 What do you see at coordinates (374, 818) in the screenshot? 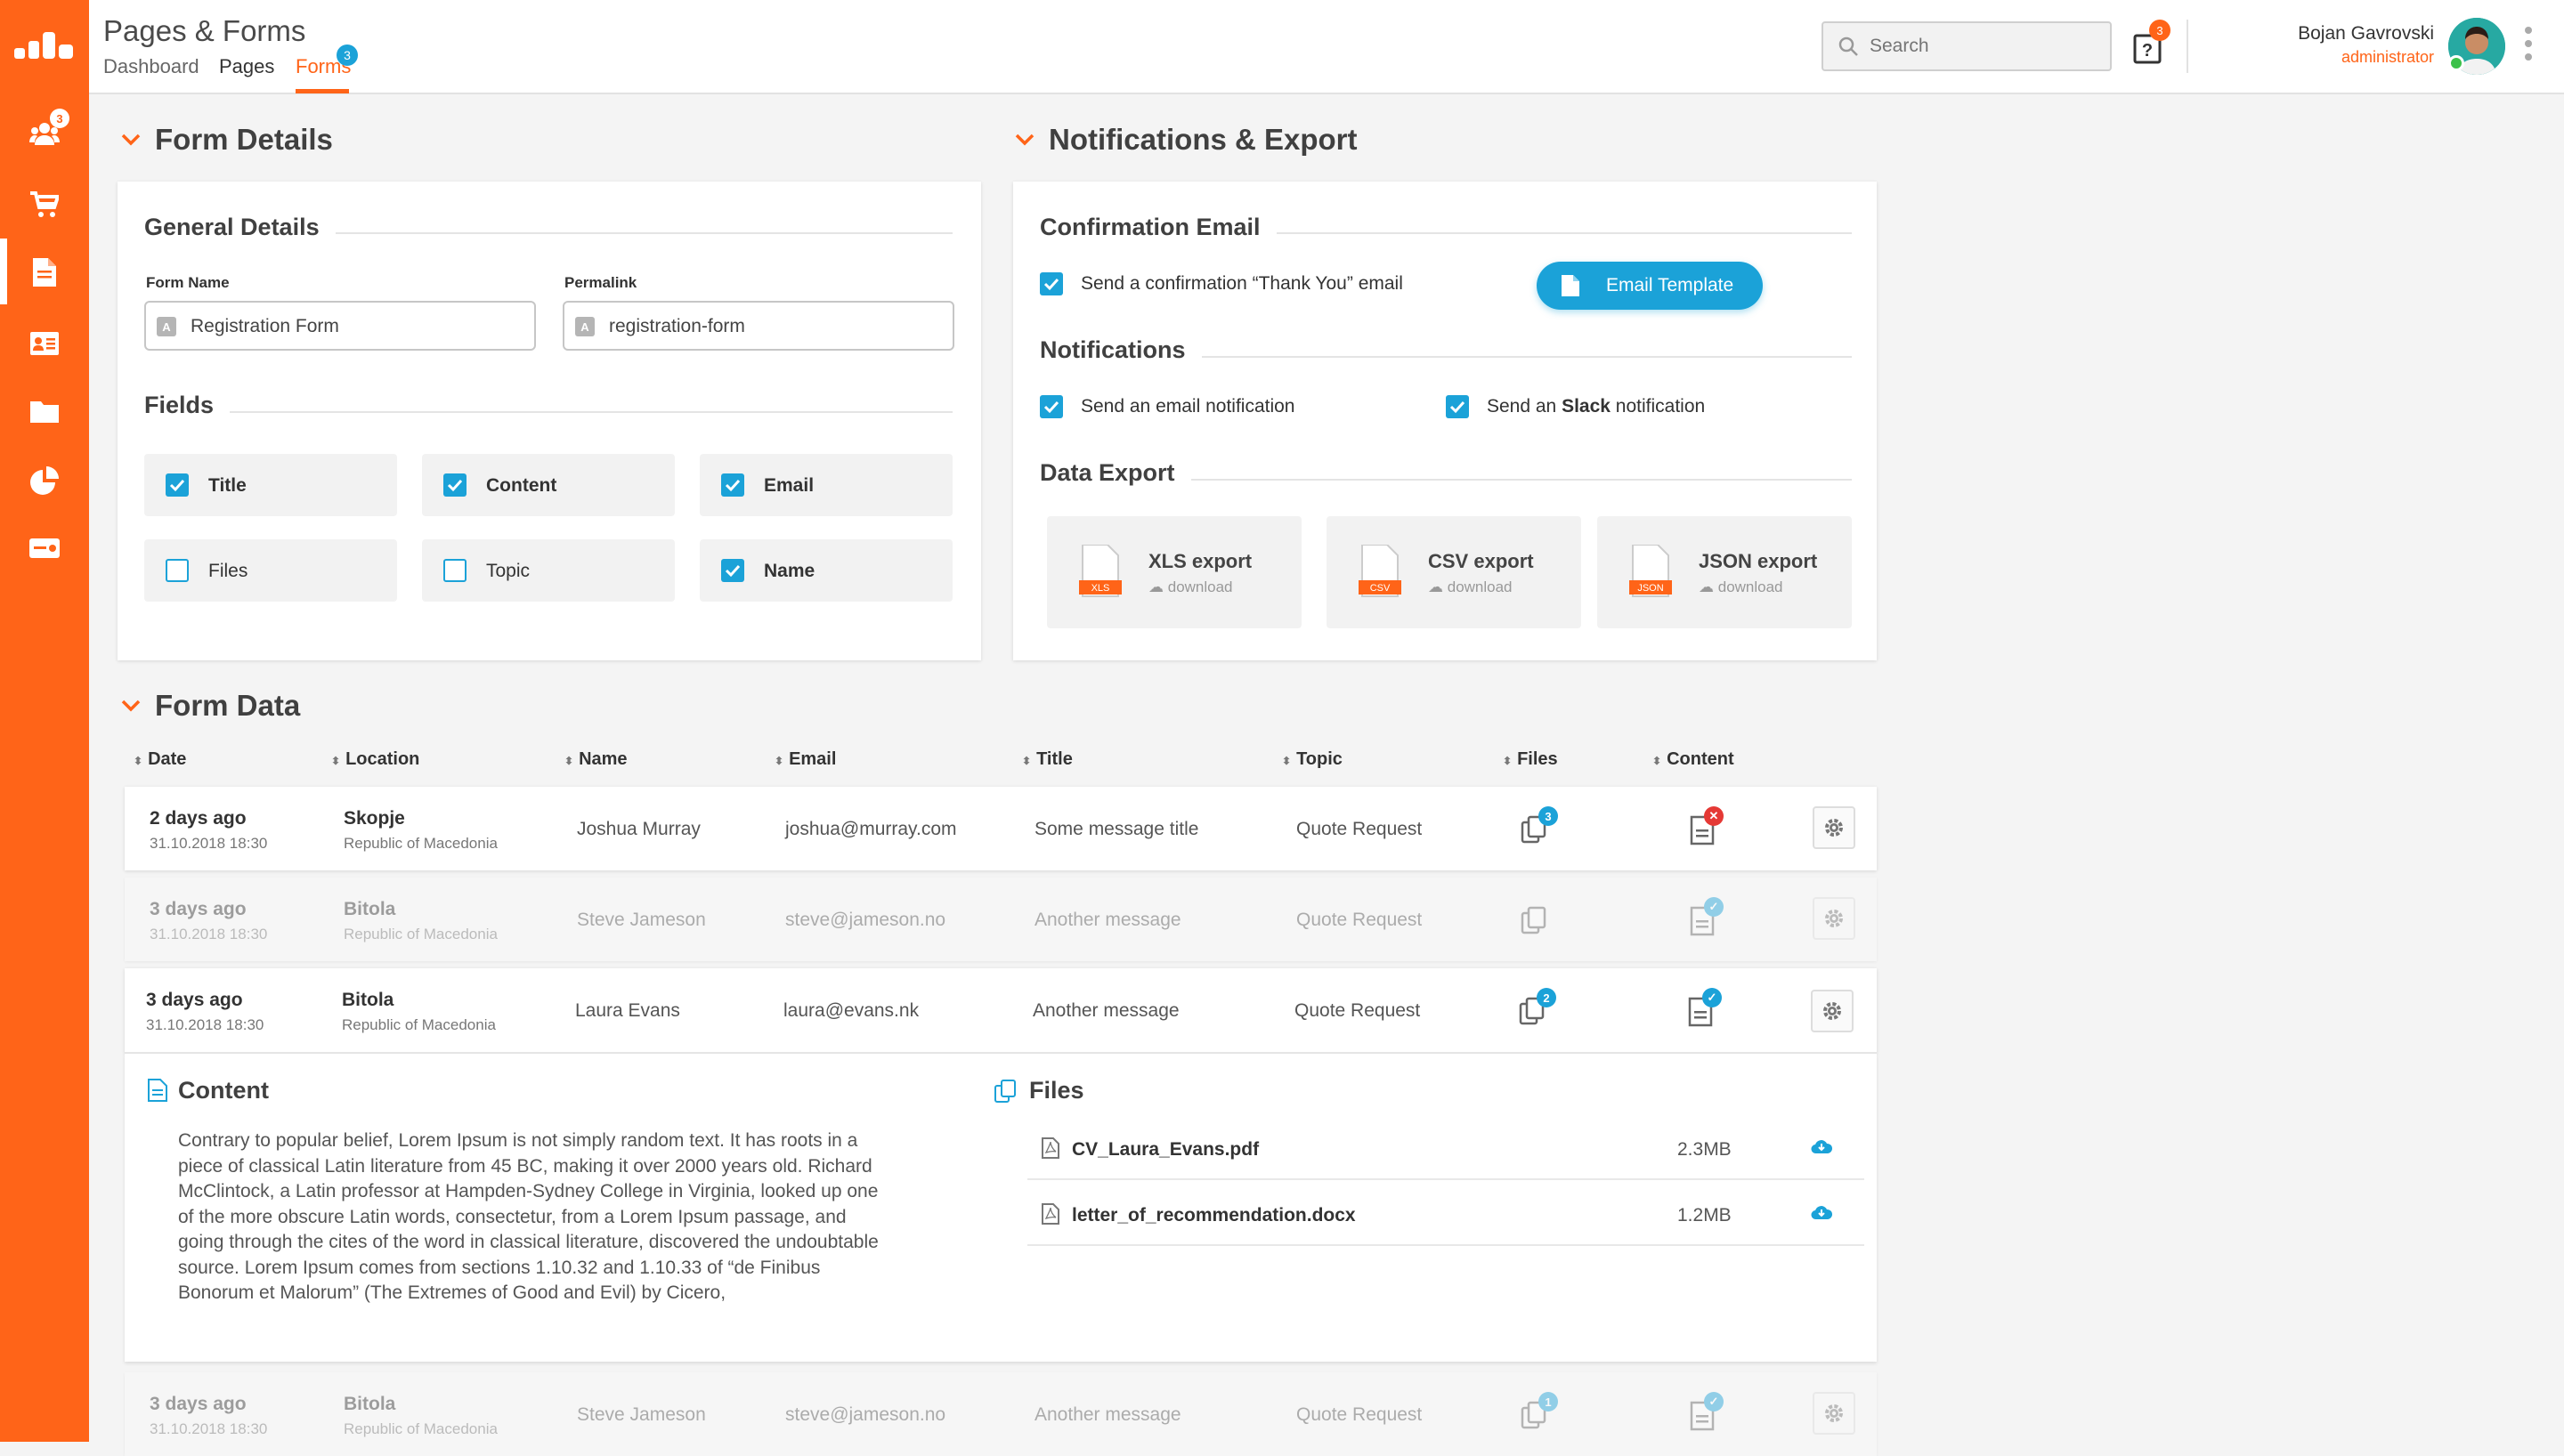
I see `row-city: Skopje` at bounding box center [374, 818].